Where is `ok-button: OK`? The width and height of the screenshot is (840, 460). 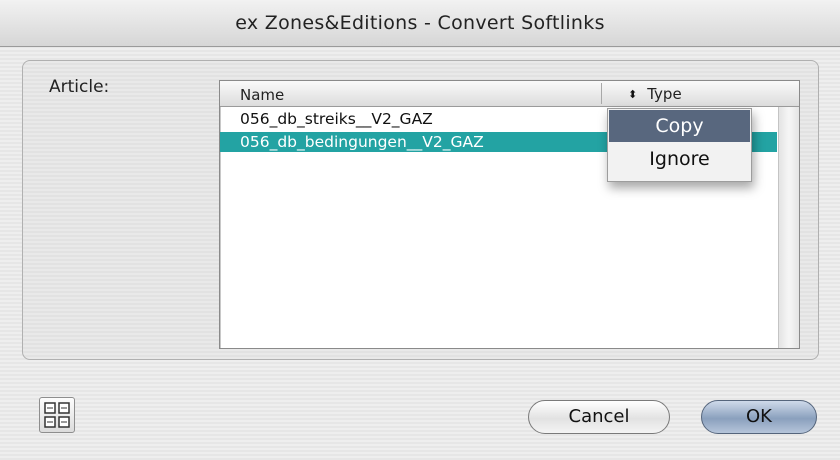 ok-button: OK is located at coordinates (759, 417).